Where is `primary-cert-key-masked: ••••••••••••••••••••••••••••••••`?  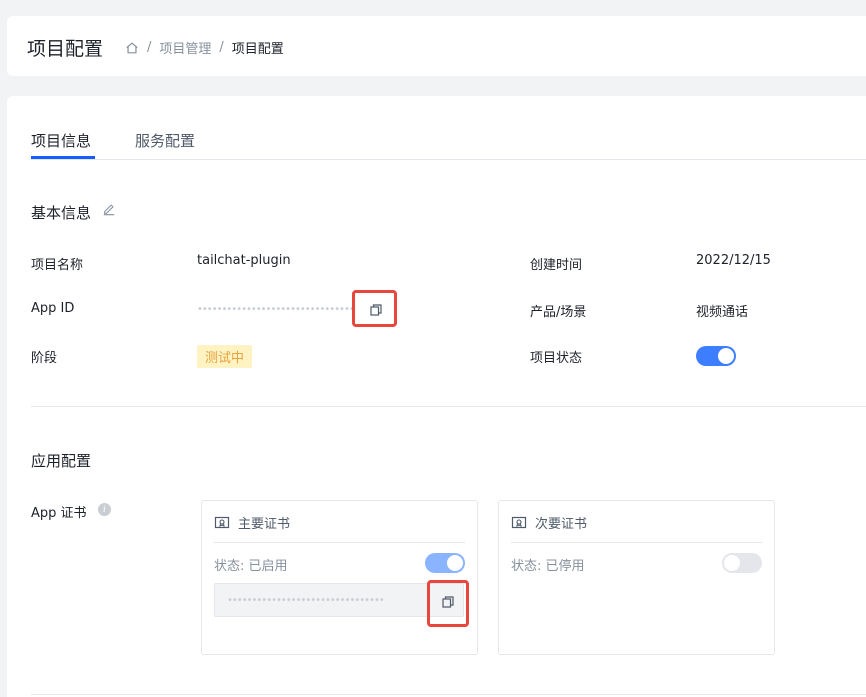
primary-cert-key-masked: •••••••••••••••••••••••••••••••• is located at coordinates (306, 600).